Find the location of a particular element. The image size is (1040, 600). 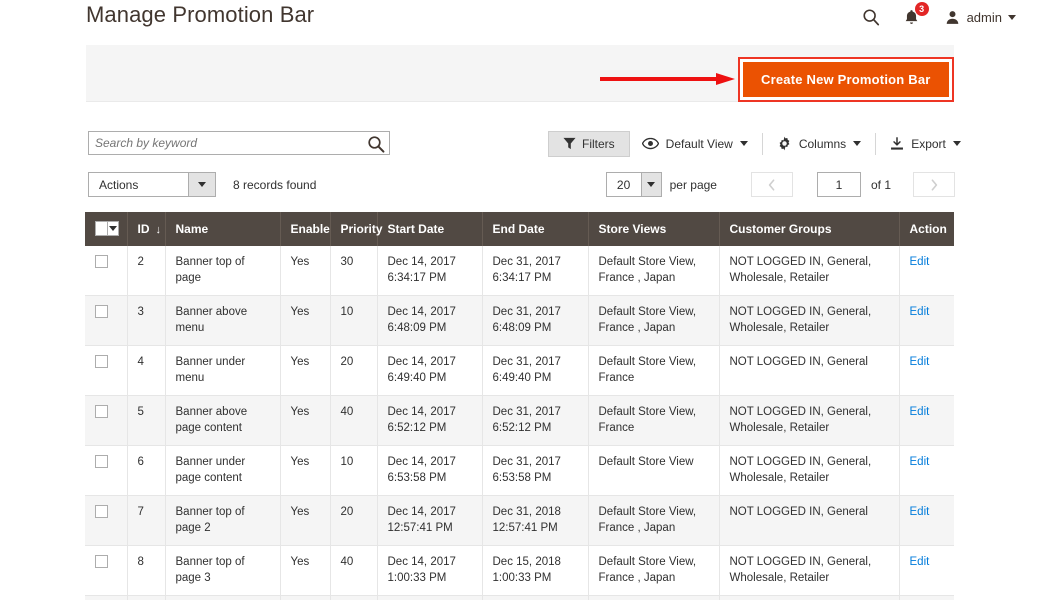

export-label: Export is located at coordinates (928, 143).